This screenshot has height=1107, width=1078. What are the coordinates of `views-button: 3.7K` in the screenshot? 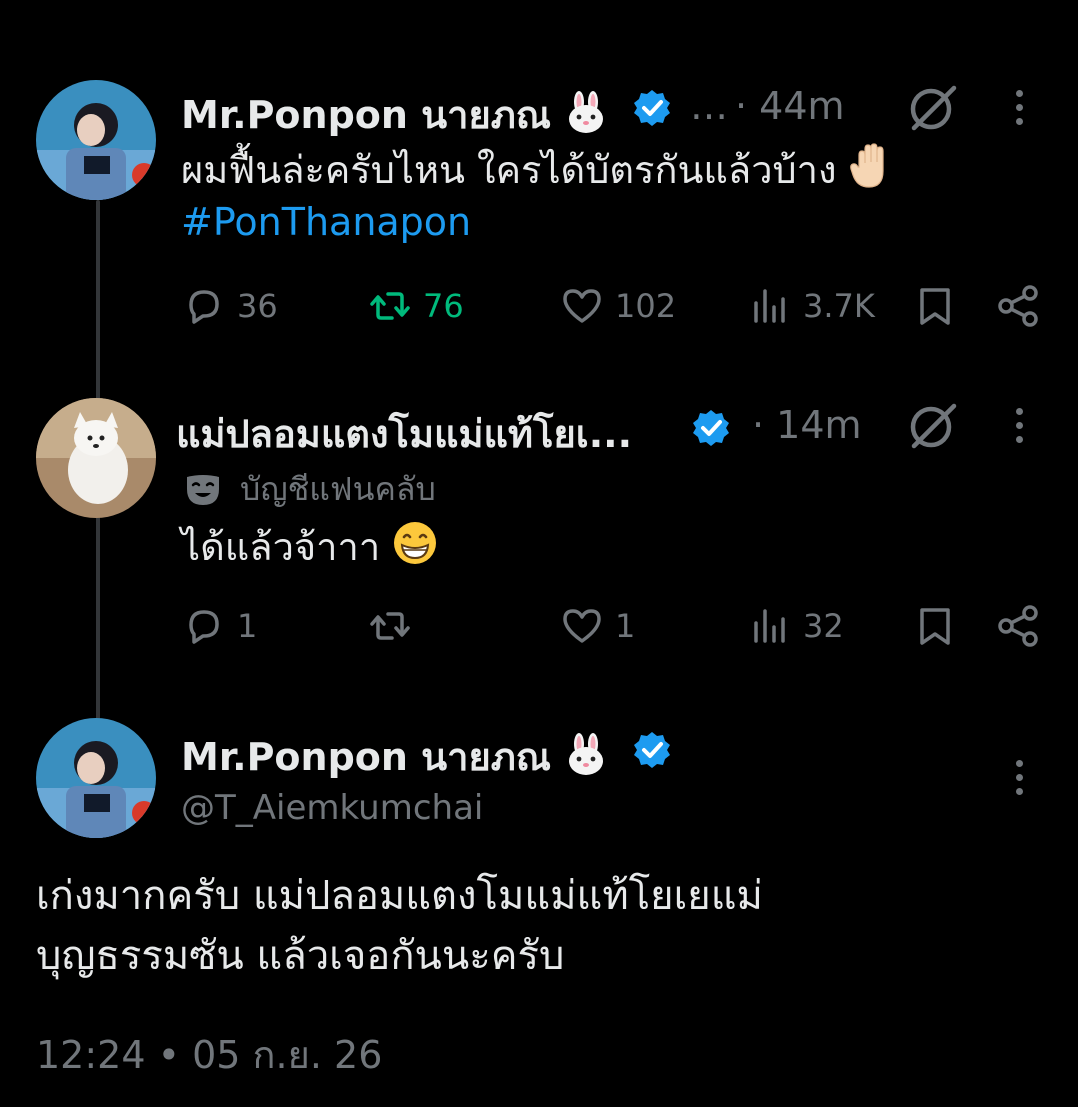 It's located at (812, 306).